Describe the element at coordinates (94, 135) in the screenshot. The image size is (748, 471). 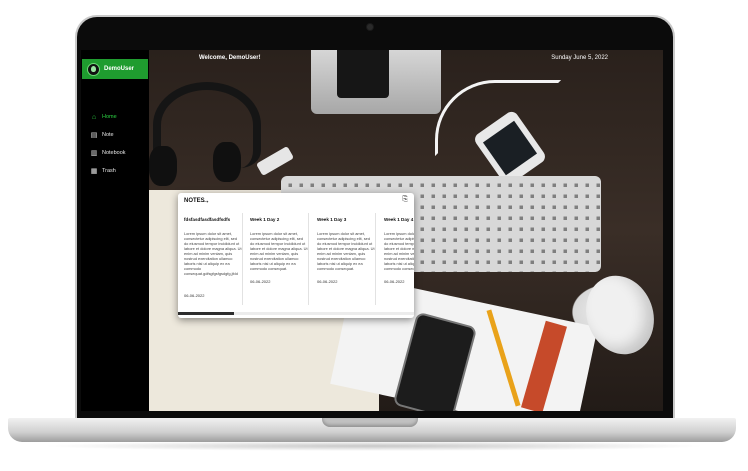
I see `note-icon: ▤` at that location.